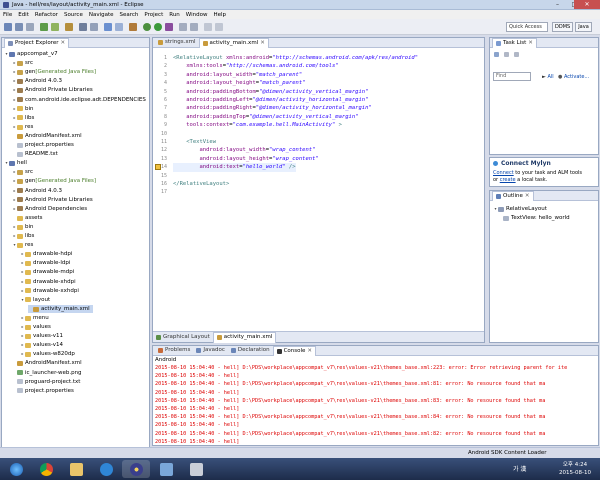 Image resolution: width=600 pixels, height=480 pixels. I want to click on close-button: ✕, so click(587, 4).